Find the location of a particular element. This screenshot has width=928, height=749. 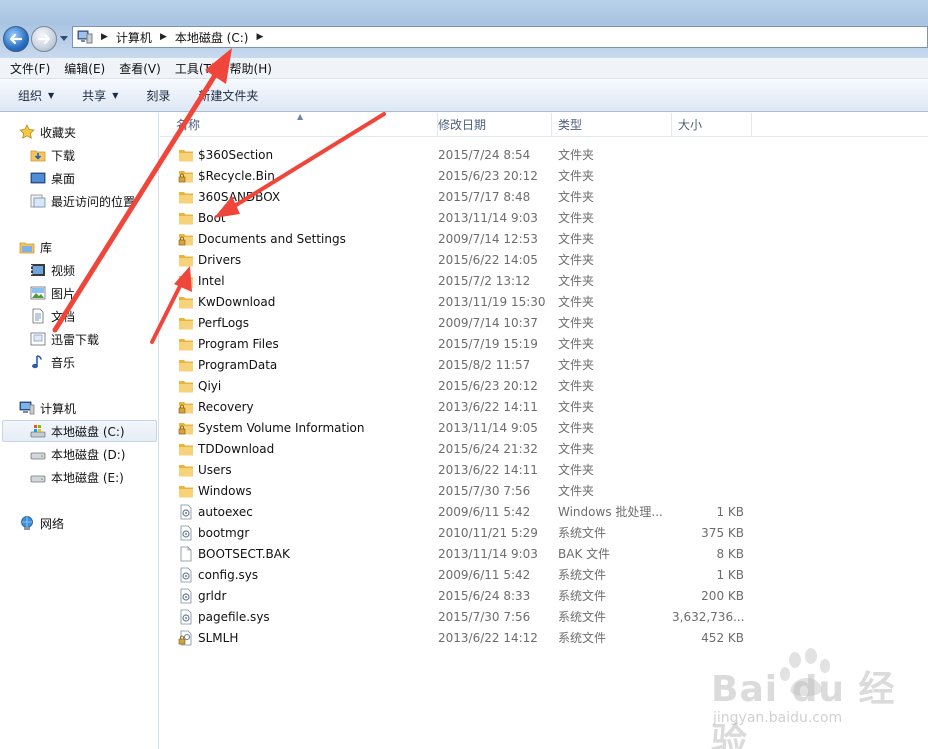

nav-item-videos: 视频 is located at coordinates (52, 270).